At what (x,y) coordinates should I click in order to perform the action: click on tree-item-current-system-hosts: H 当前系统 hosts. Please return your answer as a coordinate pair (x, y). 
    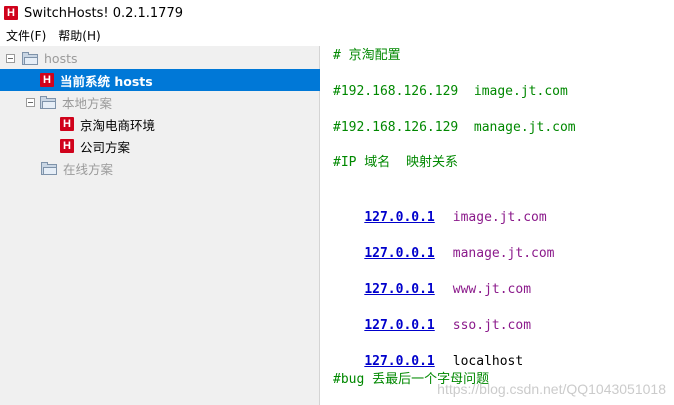
    Looking at the image, I should click on (160, 80).